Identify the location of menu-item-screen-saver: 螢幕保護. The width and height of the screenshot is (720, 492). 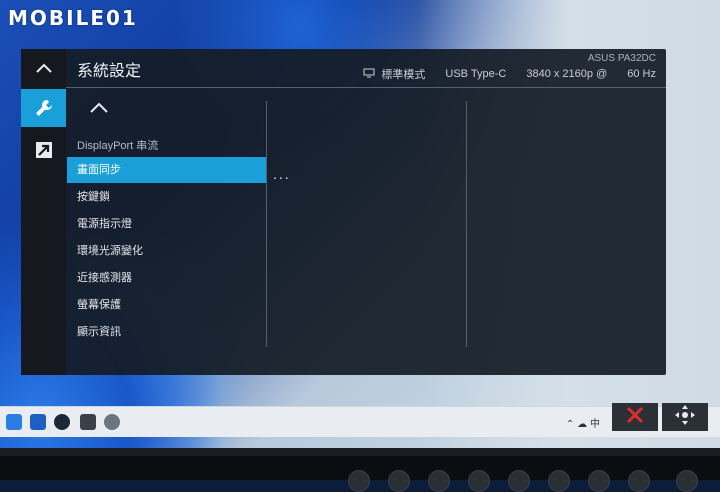
(166, 305).